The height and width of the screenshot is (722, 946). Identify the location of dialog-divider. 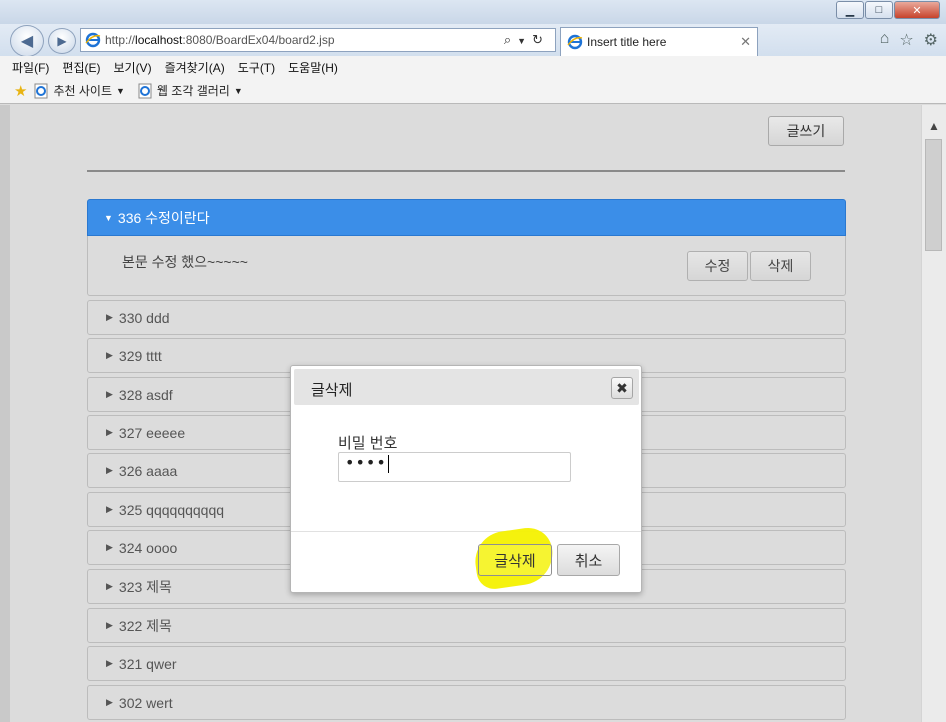
(466, 531).